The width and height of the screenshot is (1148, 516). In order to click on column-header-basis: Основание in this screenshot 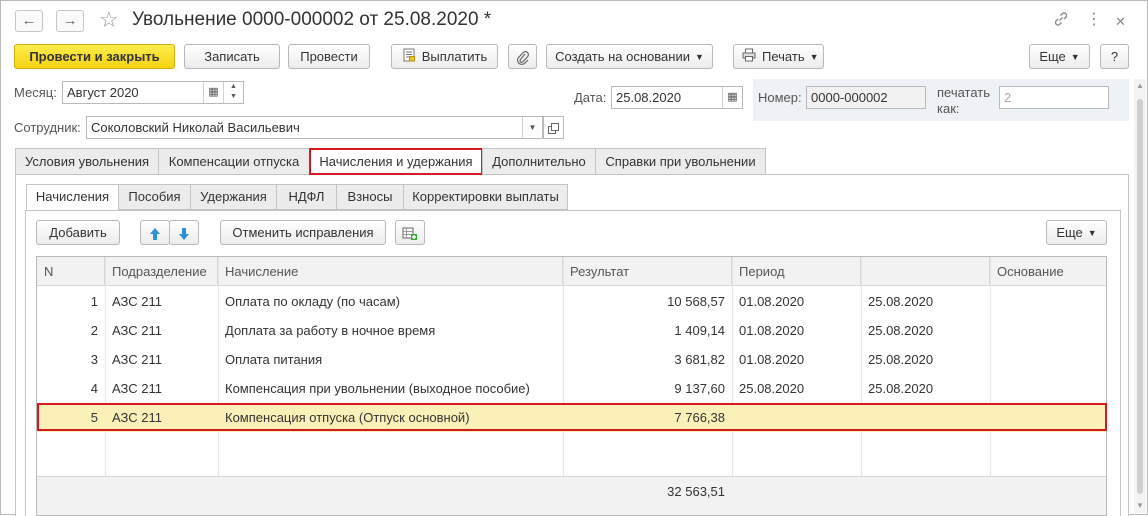, I will do `click(1048, 271)`.